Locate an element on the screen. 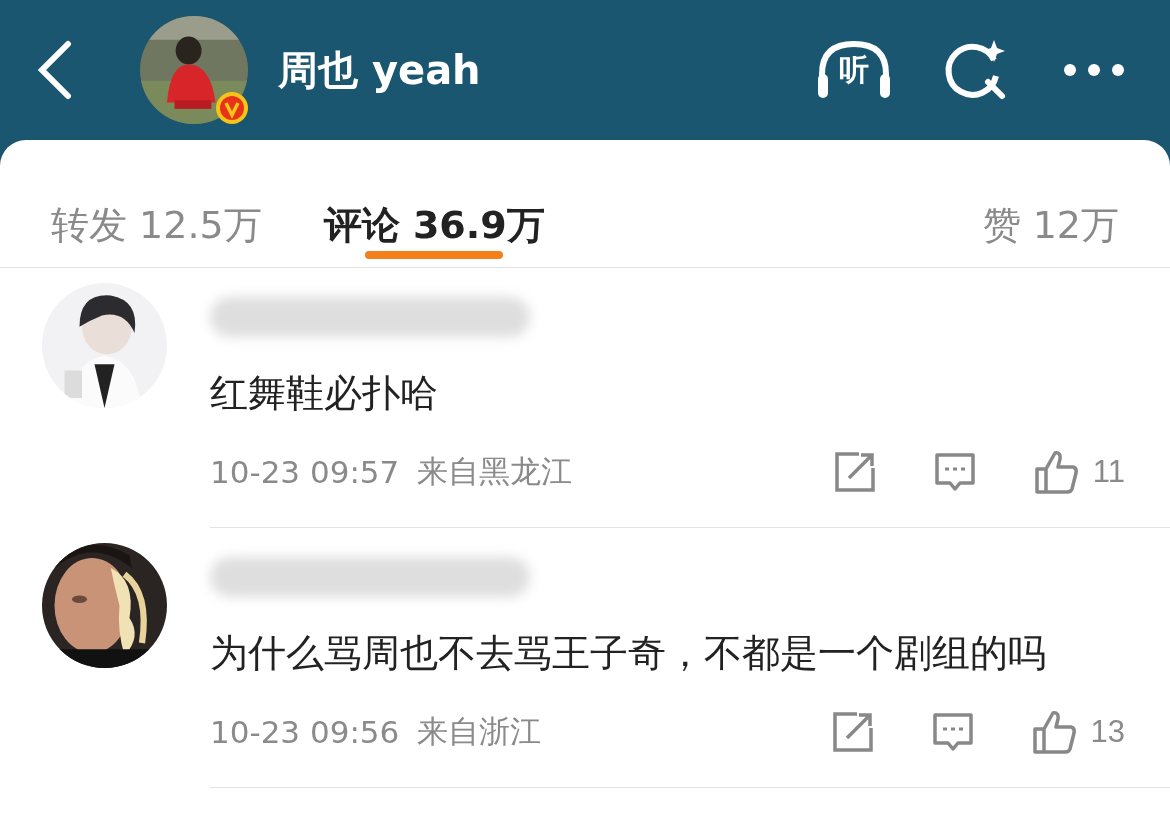 The height and width of the screenshot is (837, 1170). comment-text: 红舞鞋必扑哈 is located at coordinates (324, 393).